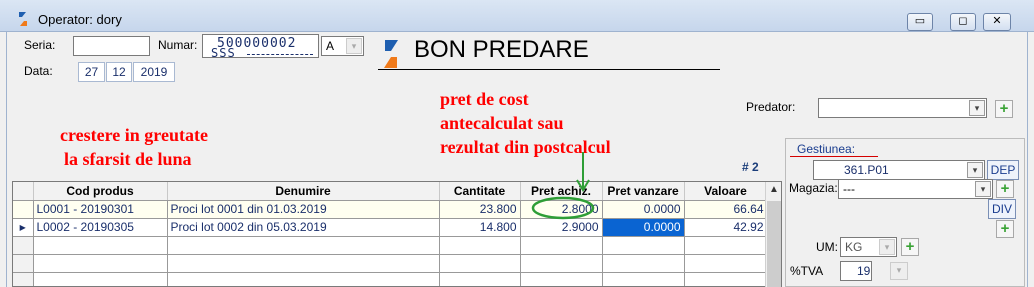 Image resolution: width=1034 pixels, height=287 pixels. I want to click on cell-denumire: Proci lot 0002 din 05.03.2019, so click(303, 227).